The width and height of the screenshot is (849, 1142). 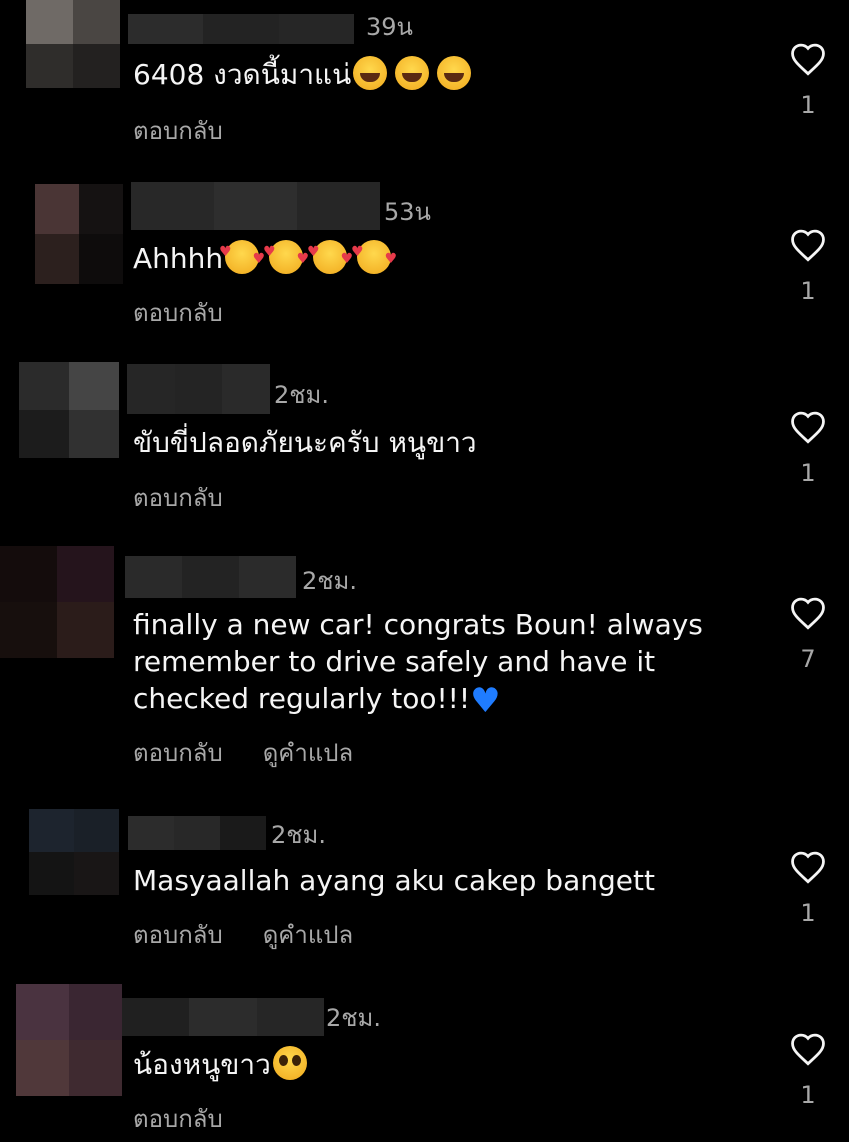 What do you see at coordinates (808, 635) in the screenshot?
I see `like-control: 7` at bounding box center [808, 635].